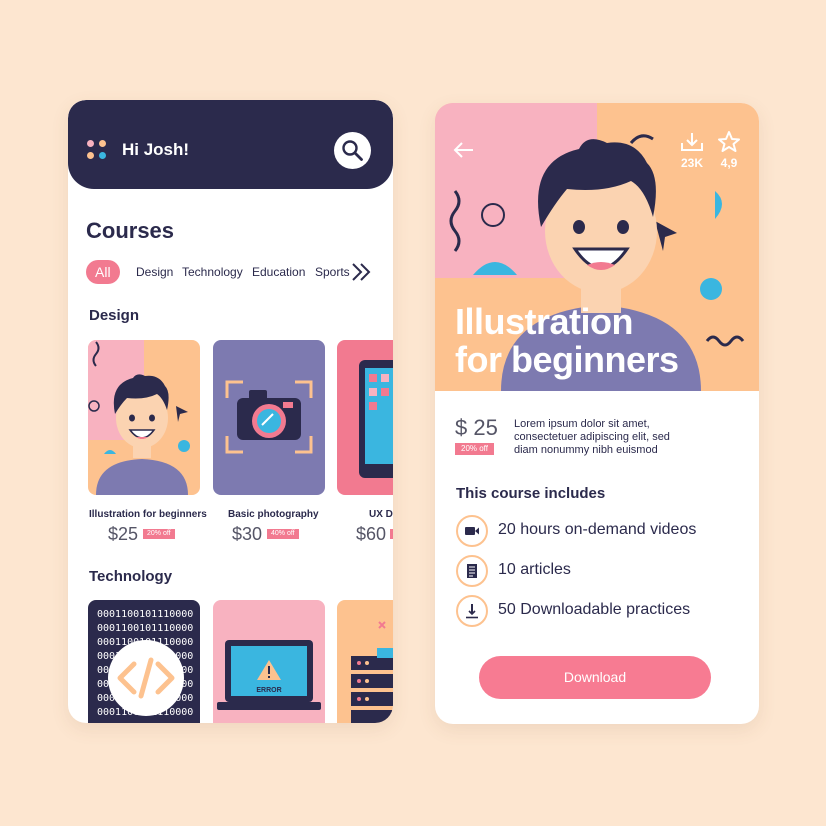 This screenshot has height=826, width=826. Describe the element at coordinates (381, 514) in the screenshot. I see `card-title: UX D` at that location.